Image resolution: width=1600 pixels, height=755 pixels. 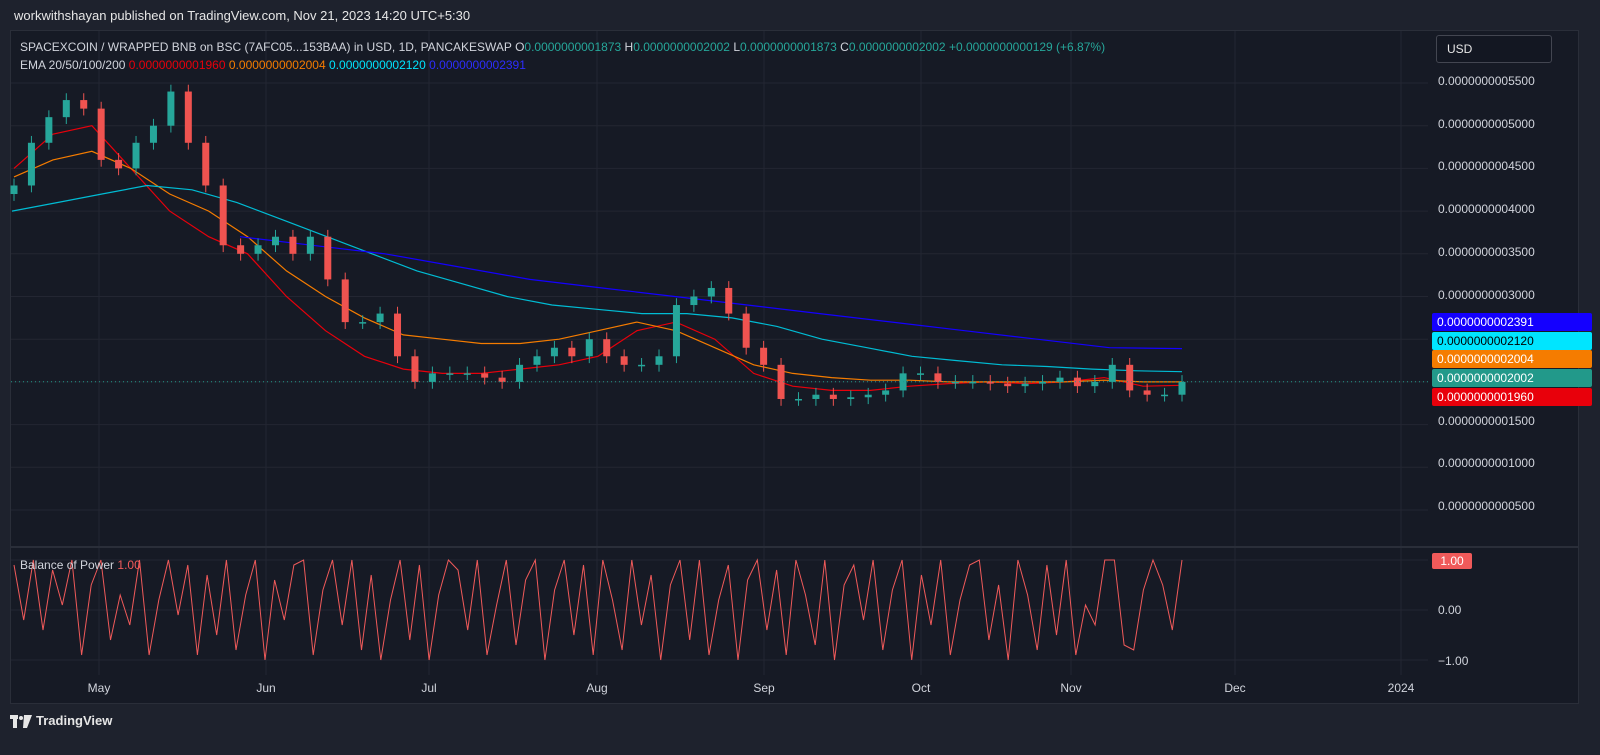 What do you see at coordinates (597, 688) in the screenshot?
I see `x-tick: Aug` at bounding box center [597, 688].